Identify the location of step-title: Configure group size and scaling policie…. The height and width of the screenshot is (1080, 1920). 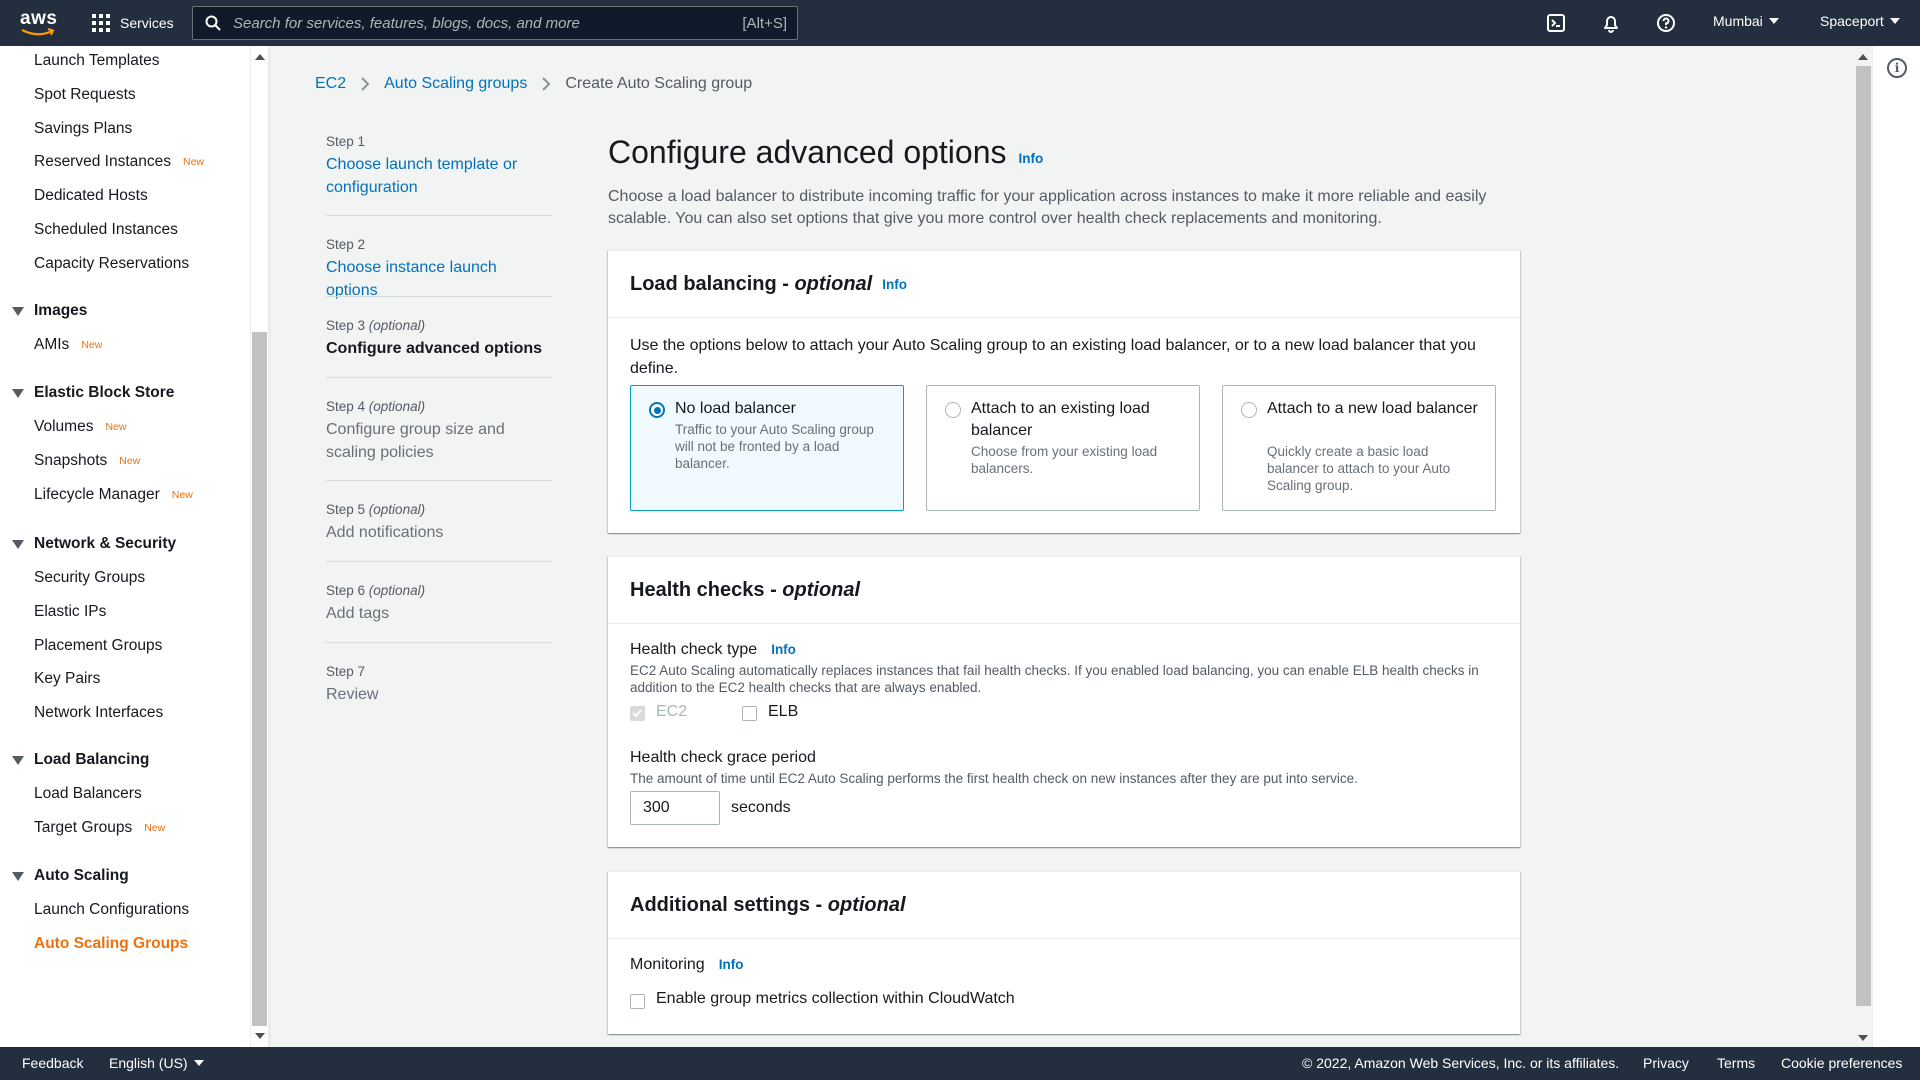
(415, 441).